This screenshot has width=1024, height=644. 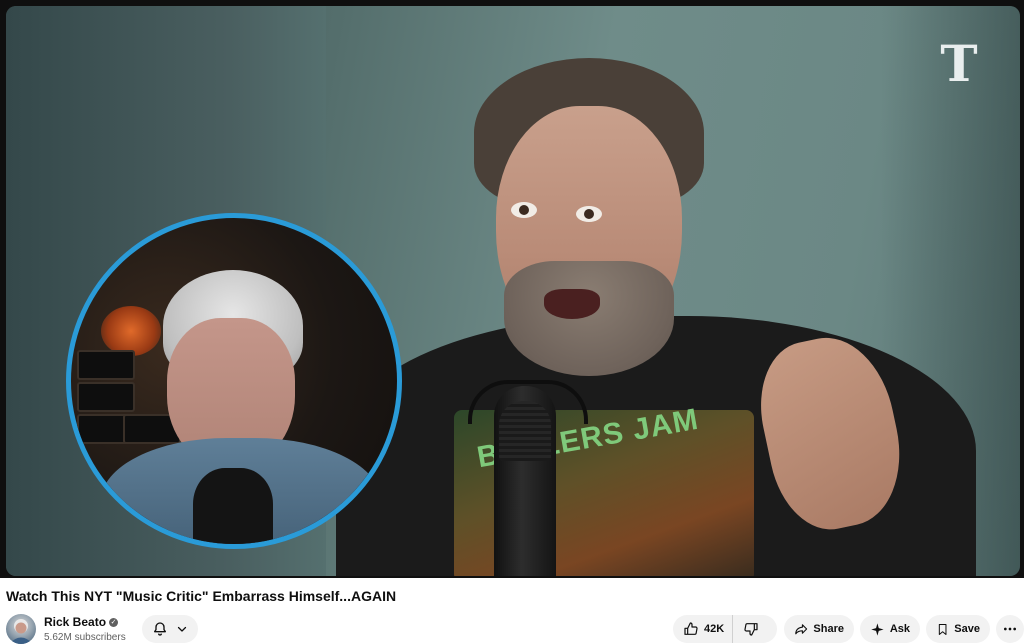 I want to click on thumbs-up-icon, so click(x=691, y=628).